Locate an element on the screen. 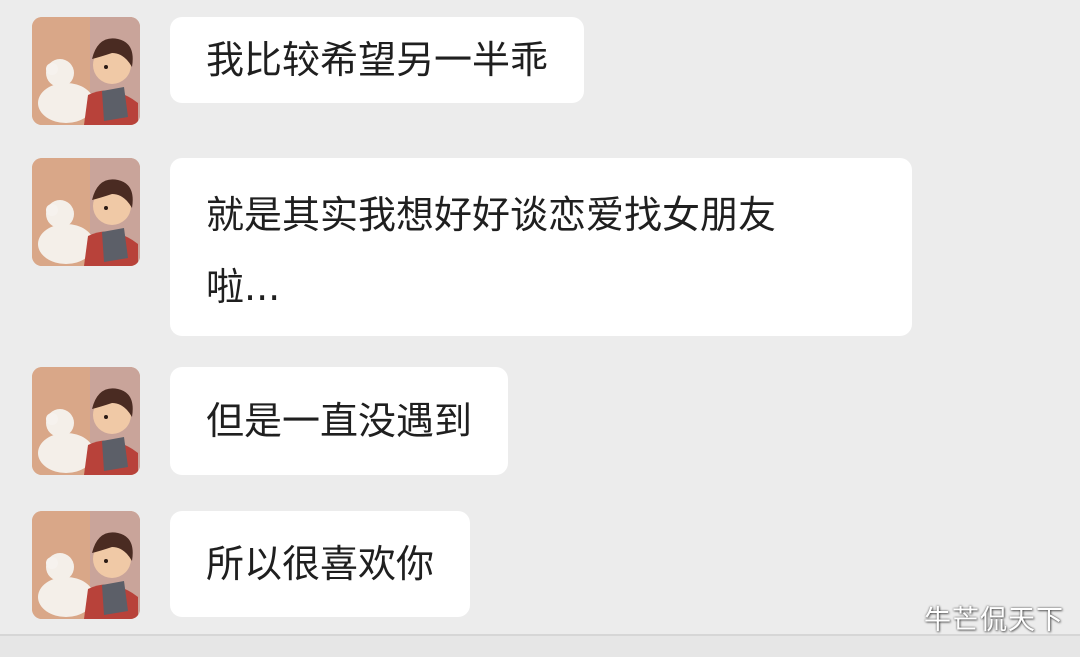 The image size is (1080, 657). watermark-text: 牛芒侃天下 is located at coordinates (994, 620).